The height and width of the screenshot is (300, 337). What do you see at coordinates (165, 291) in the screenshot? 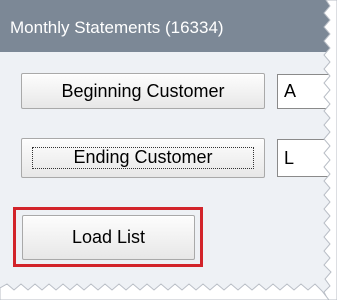
I see `torn-bottom-edge` at bounding box center [165, 291].